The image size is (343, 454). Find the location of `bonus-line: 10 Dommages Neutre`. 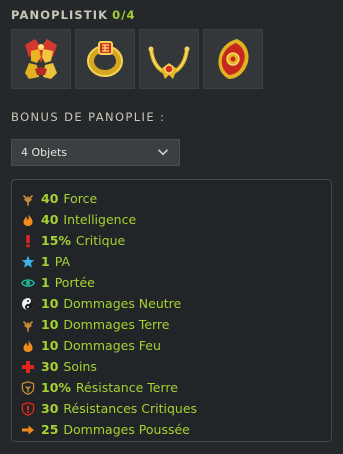

bonus-line: 10 Dommages Neutre is located at coordinates (109, 303).